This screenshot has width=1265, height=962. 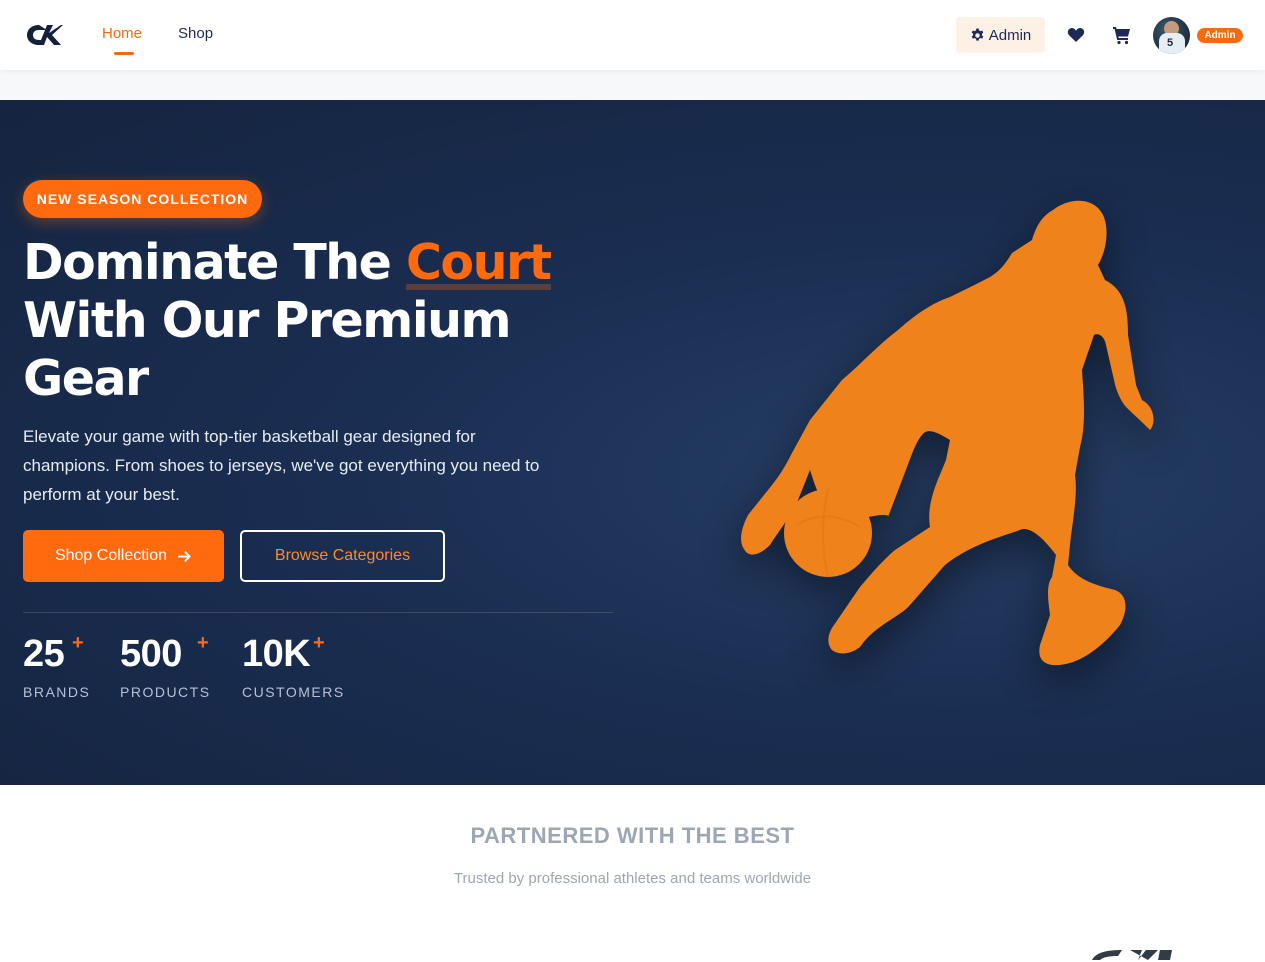 What do you see at coordinates (1122, 35) in the screenshot?
I see `cart-icon` at bounding box center [1122, 35].